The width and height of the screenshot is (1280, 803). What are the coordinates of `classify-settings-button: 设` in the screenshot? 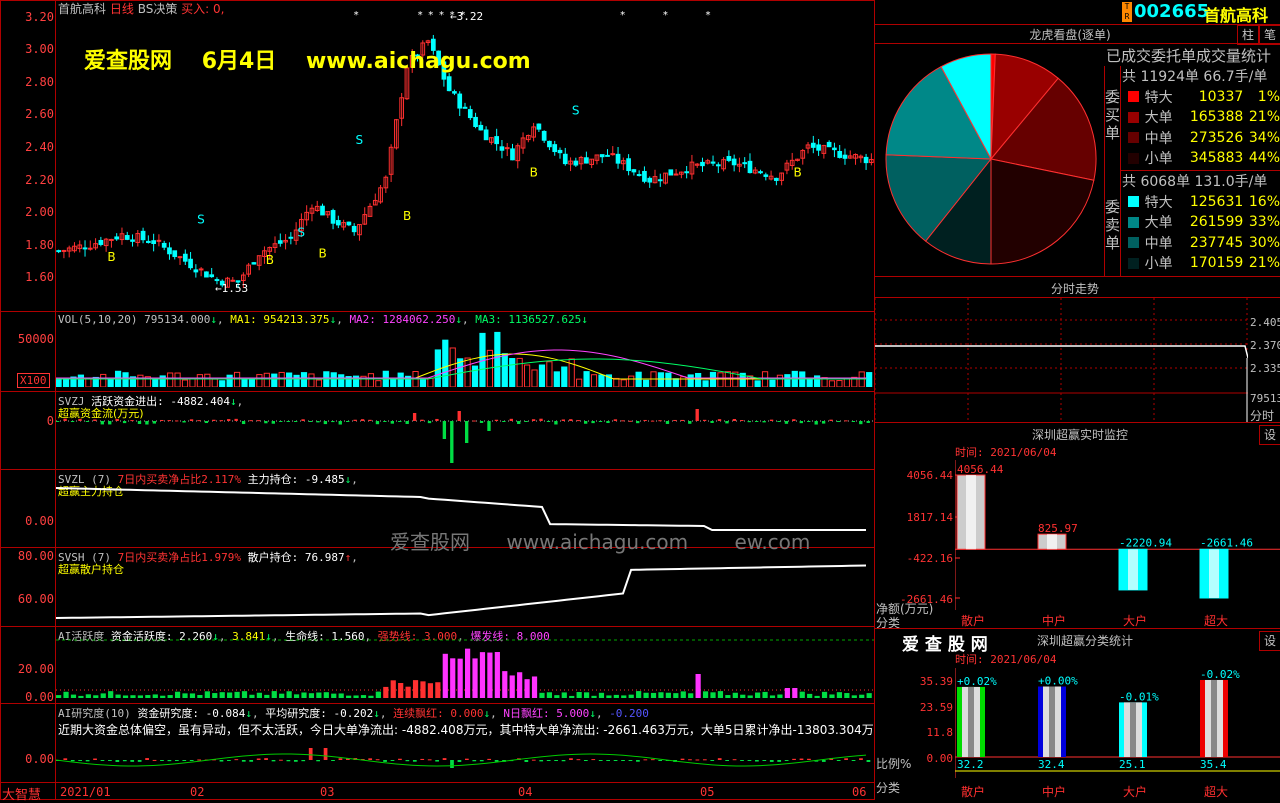 It's located at (1269, 641).